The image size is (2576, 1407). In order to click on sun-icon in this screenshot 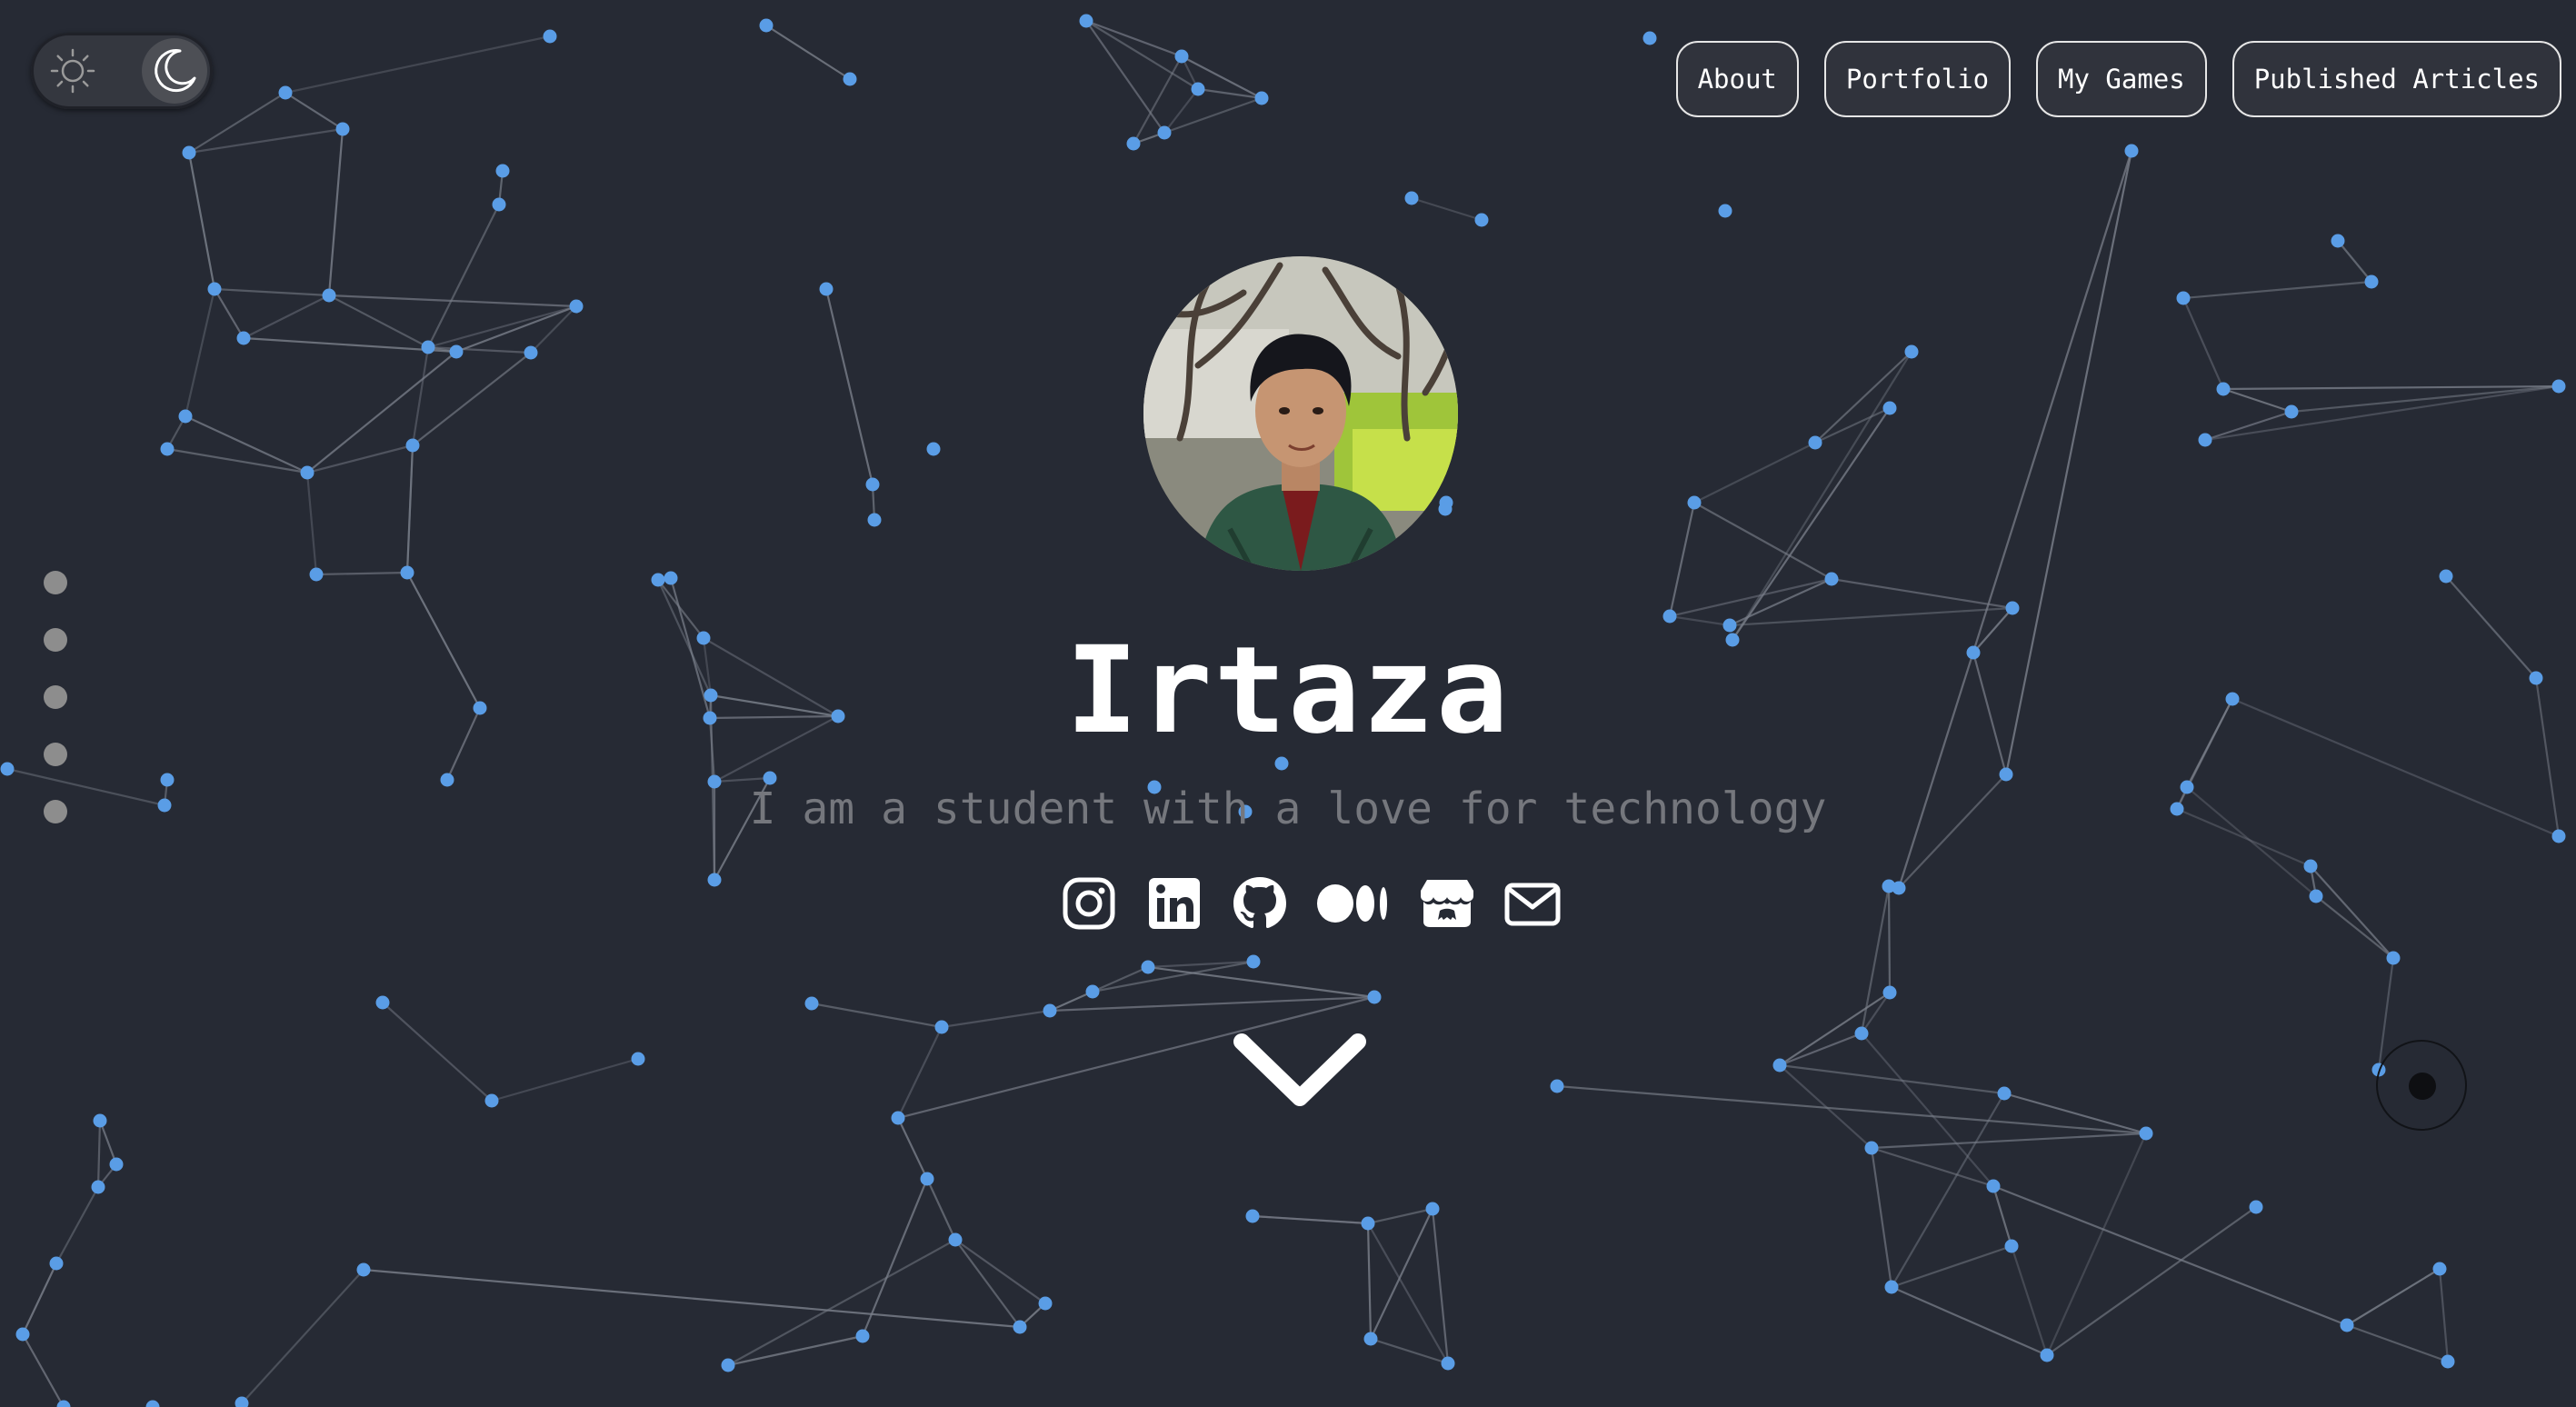, I will do `click(72, 71)`.